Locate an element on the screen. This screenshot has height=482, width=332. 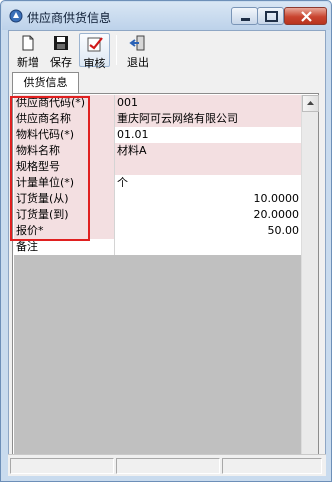
grid-row-value: 001 is located at coordinates (208, 103).